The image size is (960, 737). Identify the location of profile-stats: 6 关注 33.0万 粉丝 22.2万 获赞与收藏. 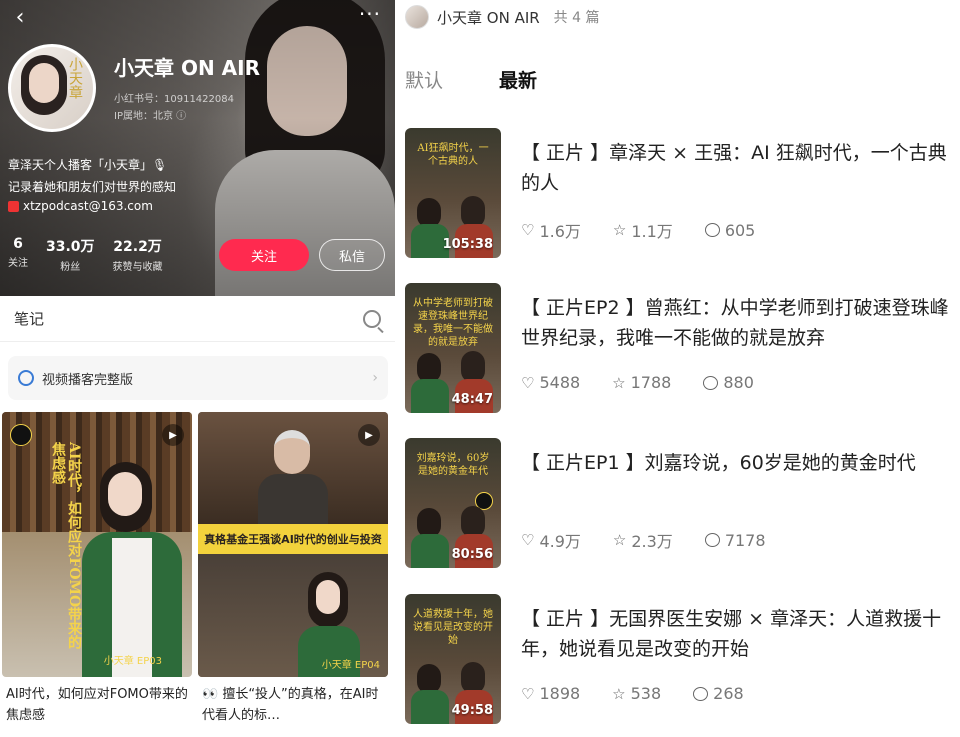
(85, 254).